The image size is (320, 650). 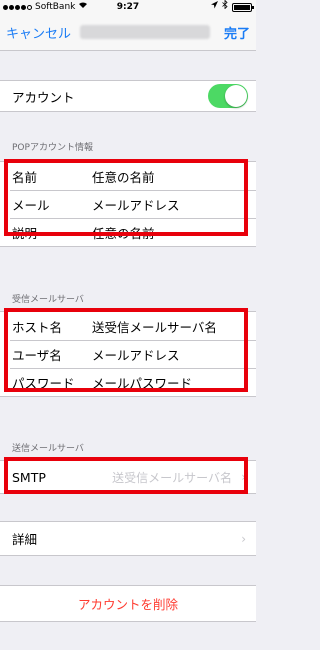 What do you see at coordinates (236, 96) in the screenshot?
I see `toggle-knob` at bounding box center [236, 96].